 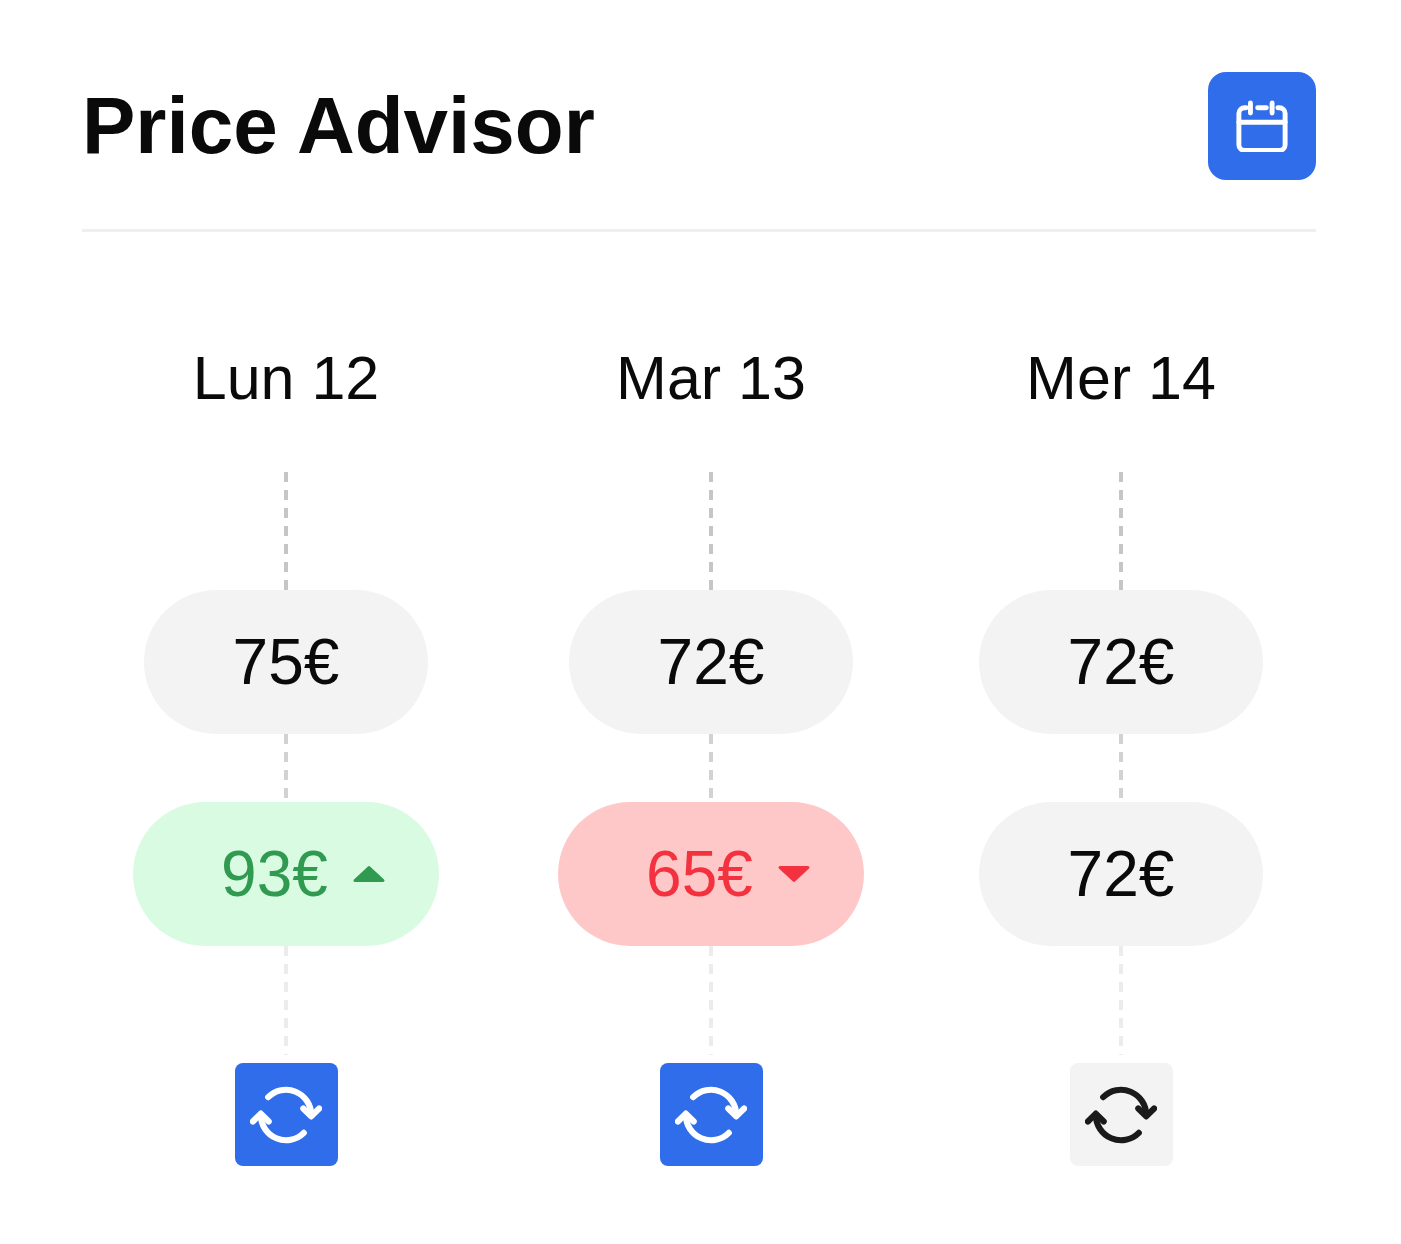 I want to click on price-value: 75€, so click(x=286, y=662).